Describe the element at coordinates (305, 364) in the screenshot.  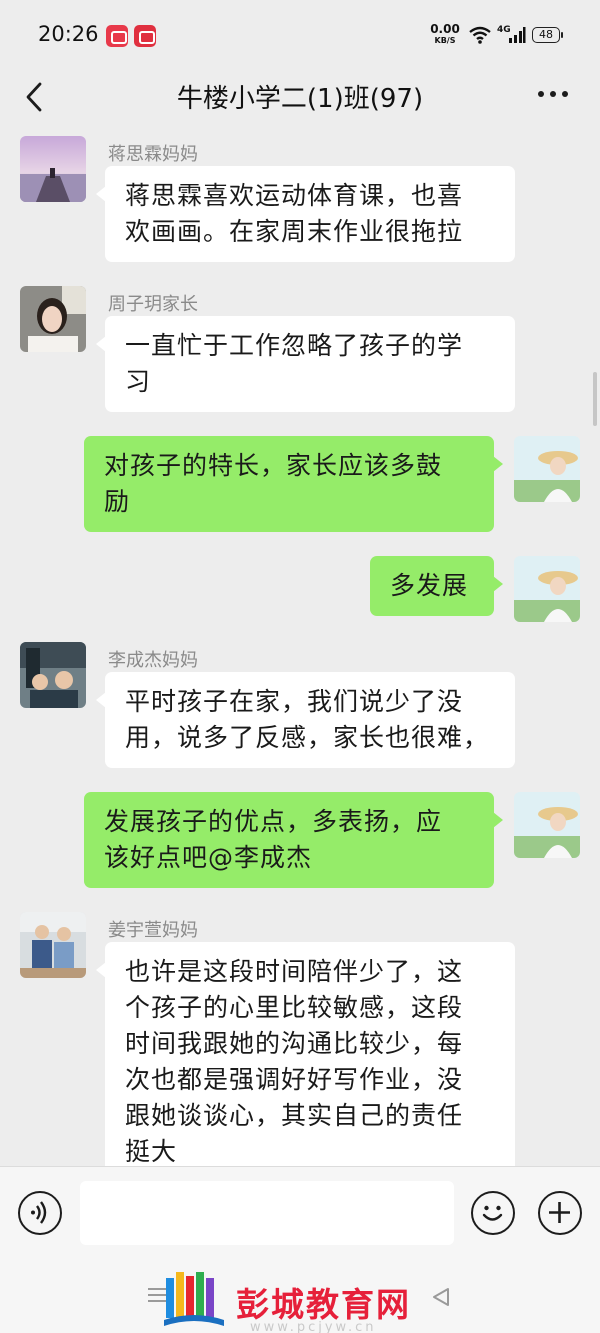
I see `message-bubble: 一直忙于工作忽略了孩子的学 习` at that location.